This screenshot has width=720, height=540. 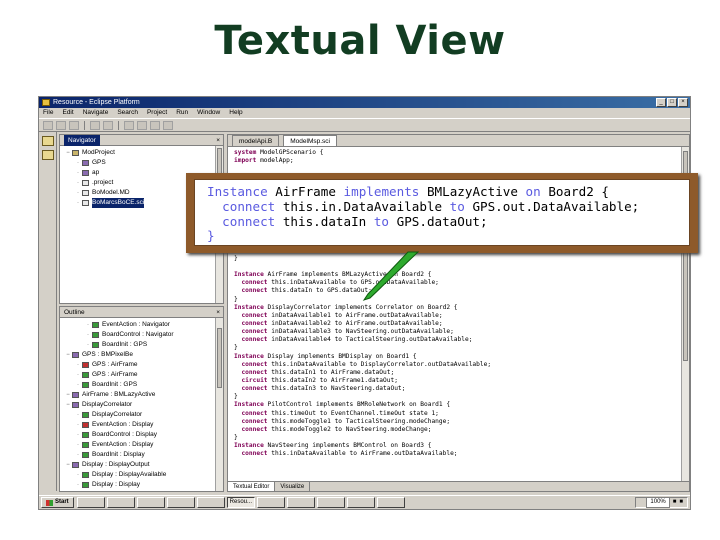 What do you see at coordinates (331, 372) in the screenshot?
I see `code-text: this.dataIn1 to AirFrame.dataOut;` at bounding box center [331, 372].